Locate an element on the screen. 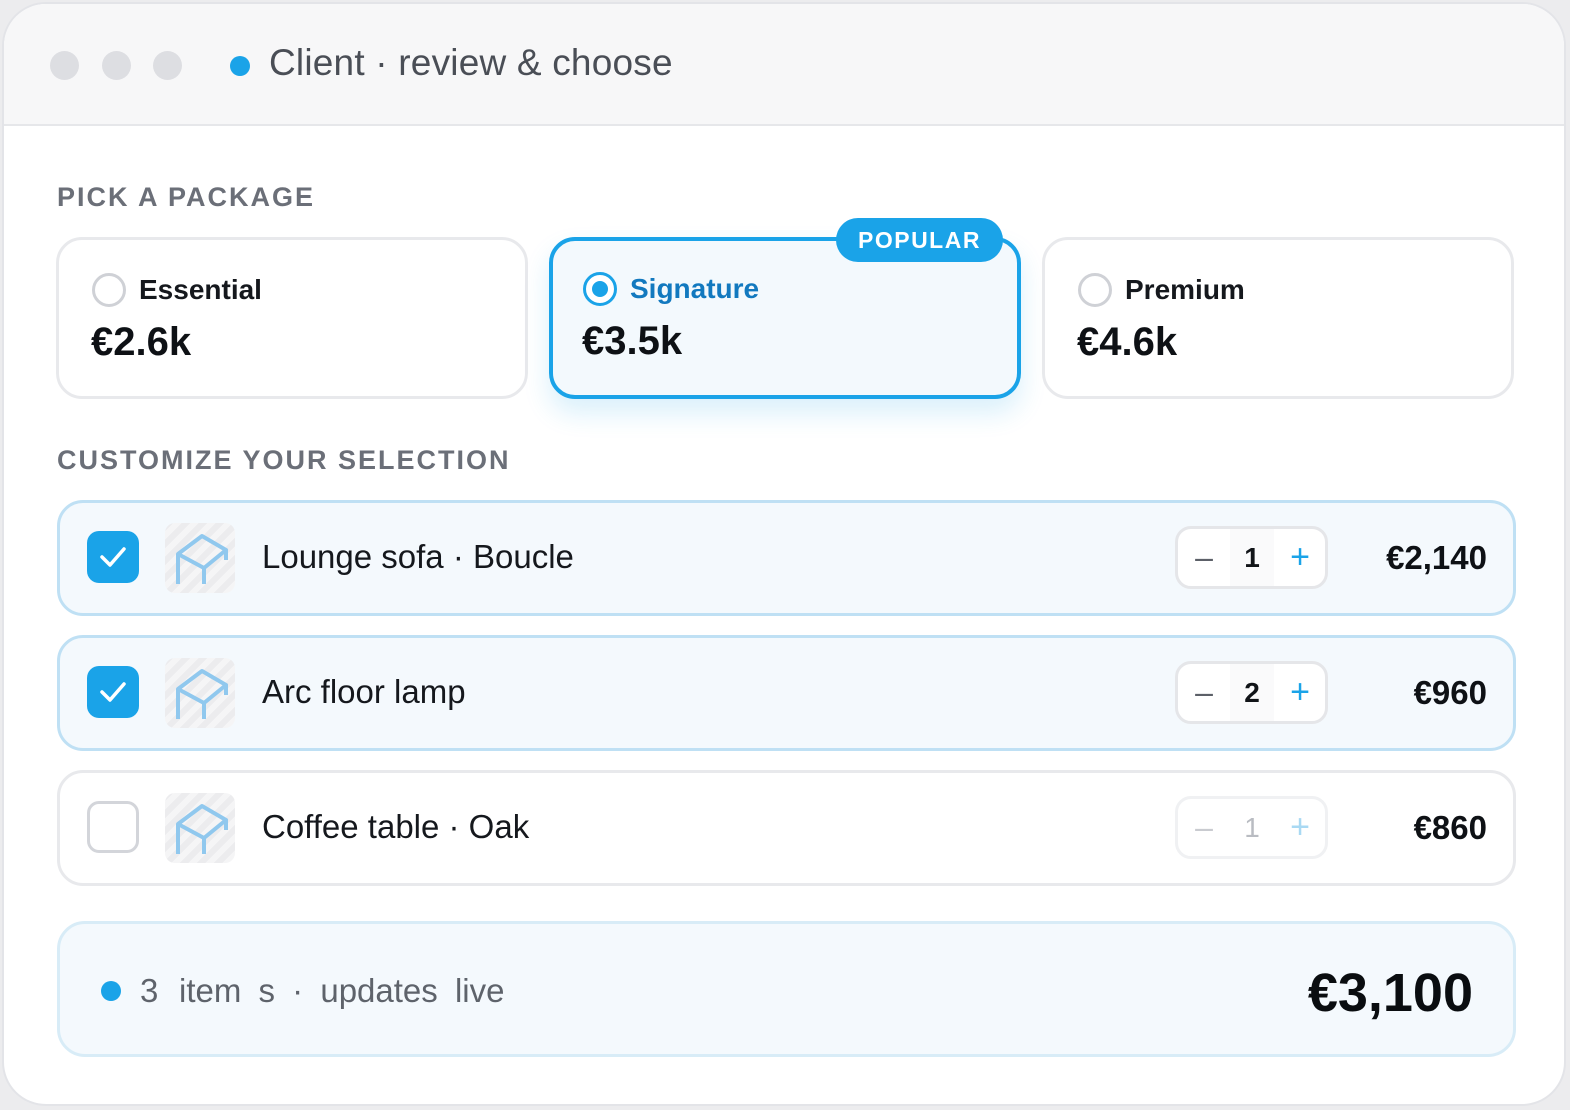  package-price: €4.6k is located at coordinates (1127, 342).